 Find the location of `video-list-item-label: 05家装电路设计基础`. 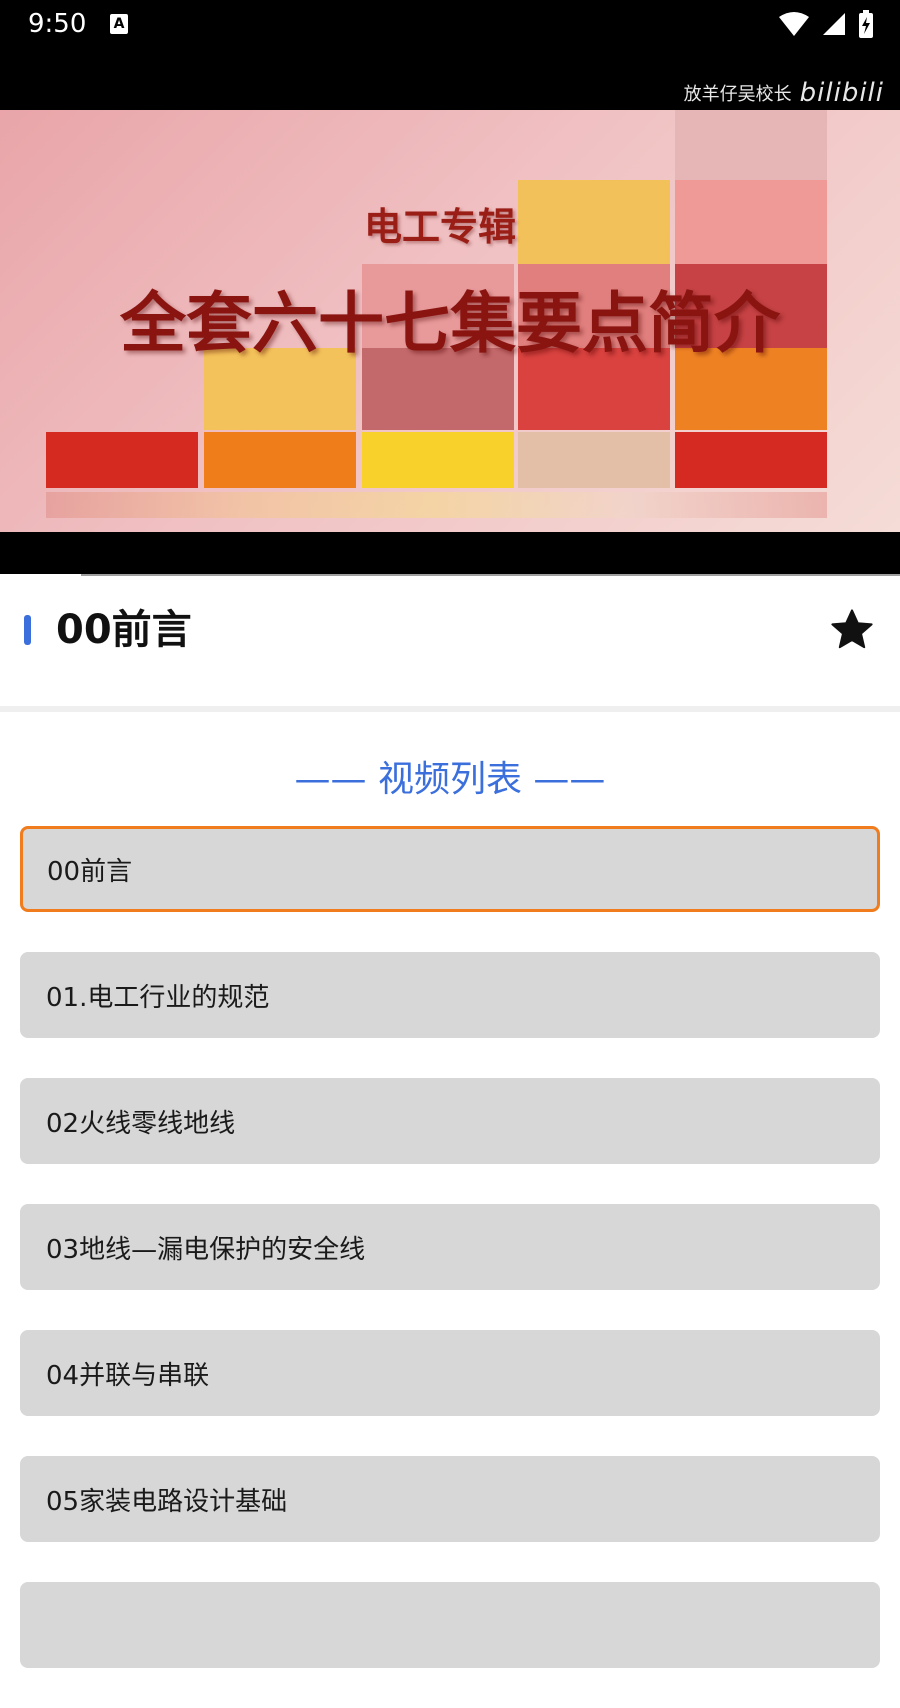

video-list-item-label: 05家装电路设计基础 is located at coordinates (167, 1501).